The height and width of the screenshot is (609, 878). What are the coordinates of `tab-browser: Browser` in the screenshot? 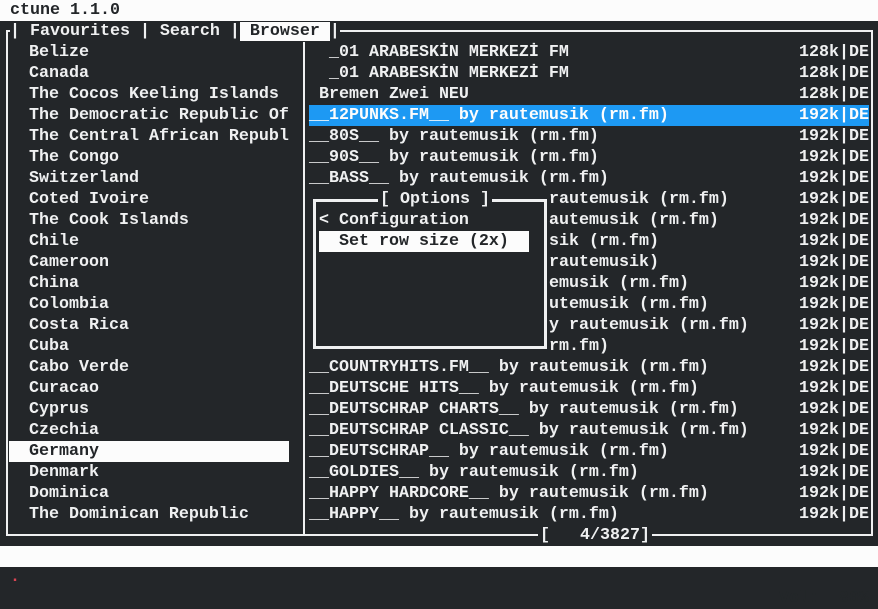 It's located at (284, 31).